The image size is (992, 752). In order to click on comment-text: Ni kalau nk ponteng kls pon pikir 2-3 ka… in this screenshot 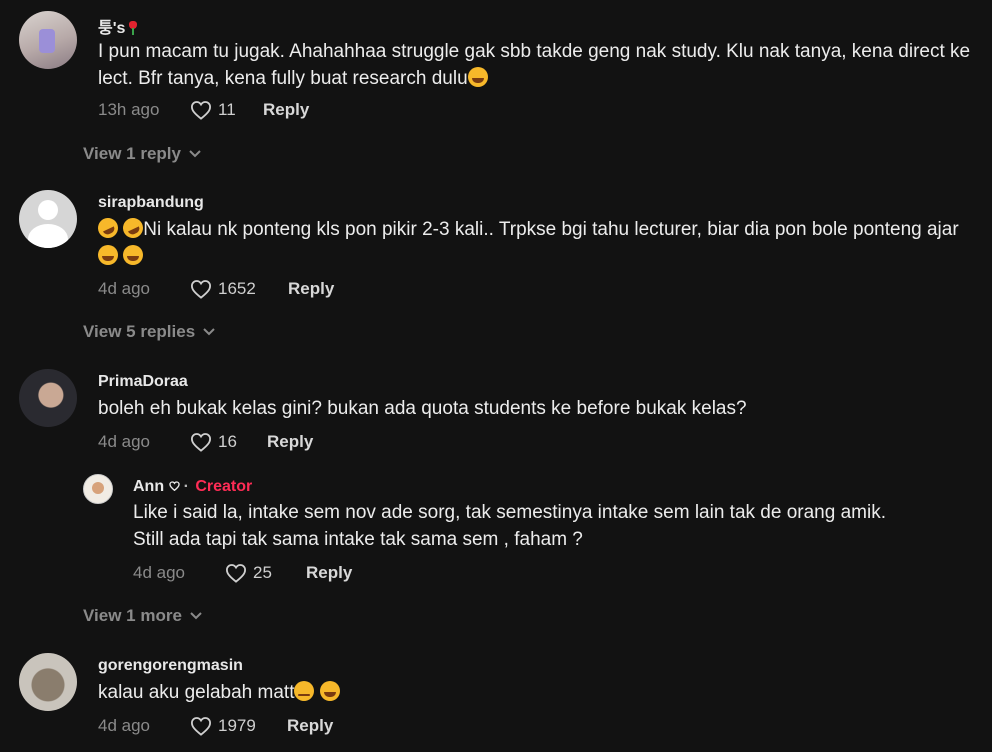, I will do `click(536, 242)`.